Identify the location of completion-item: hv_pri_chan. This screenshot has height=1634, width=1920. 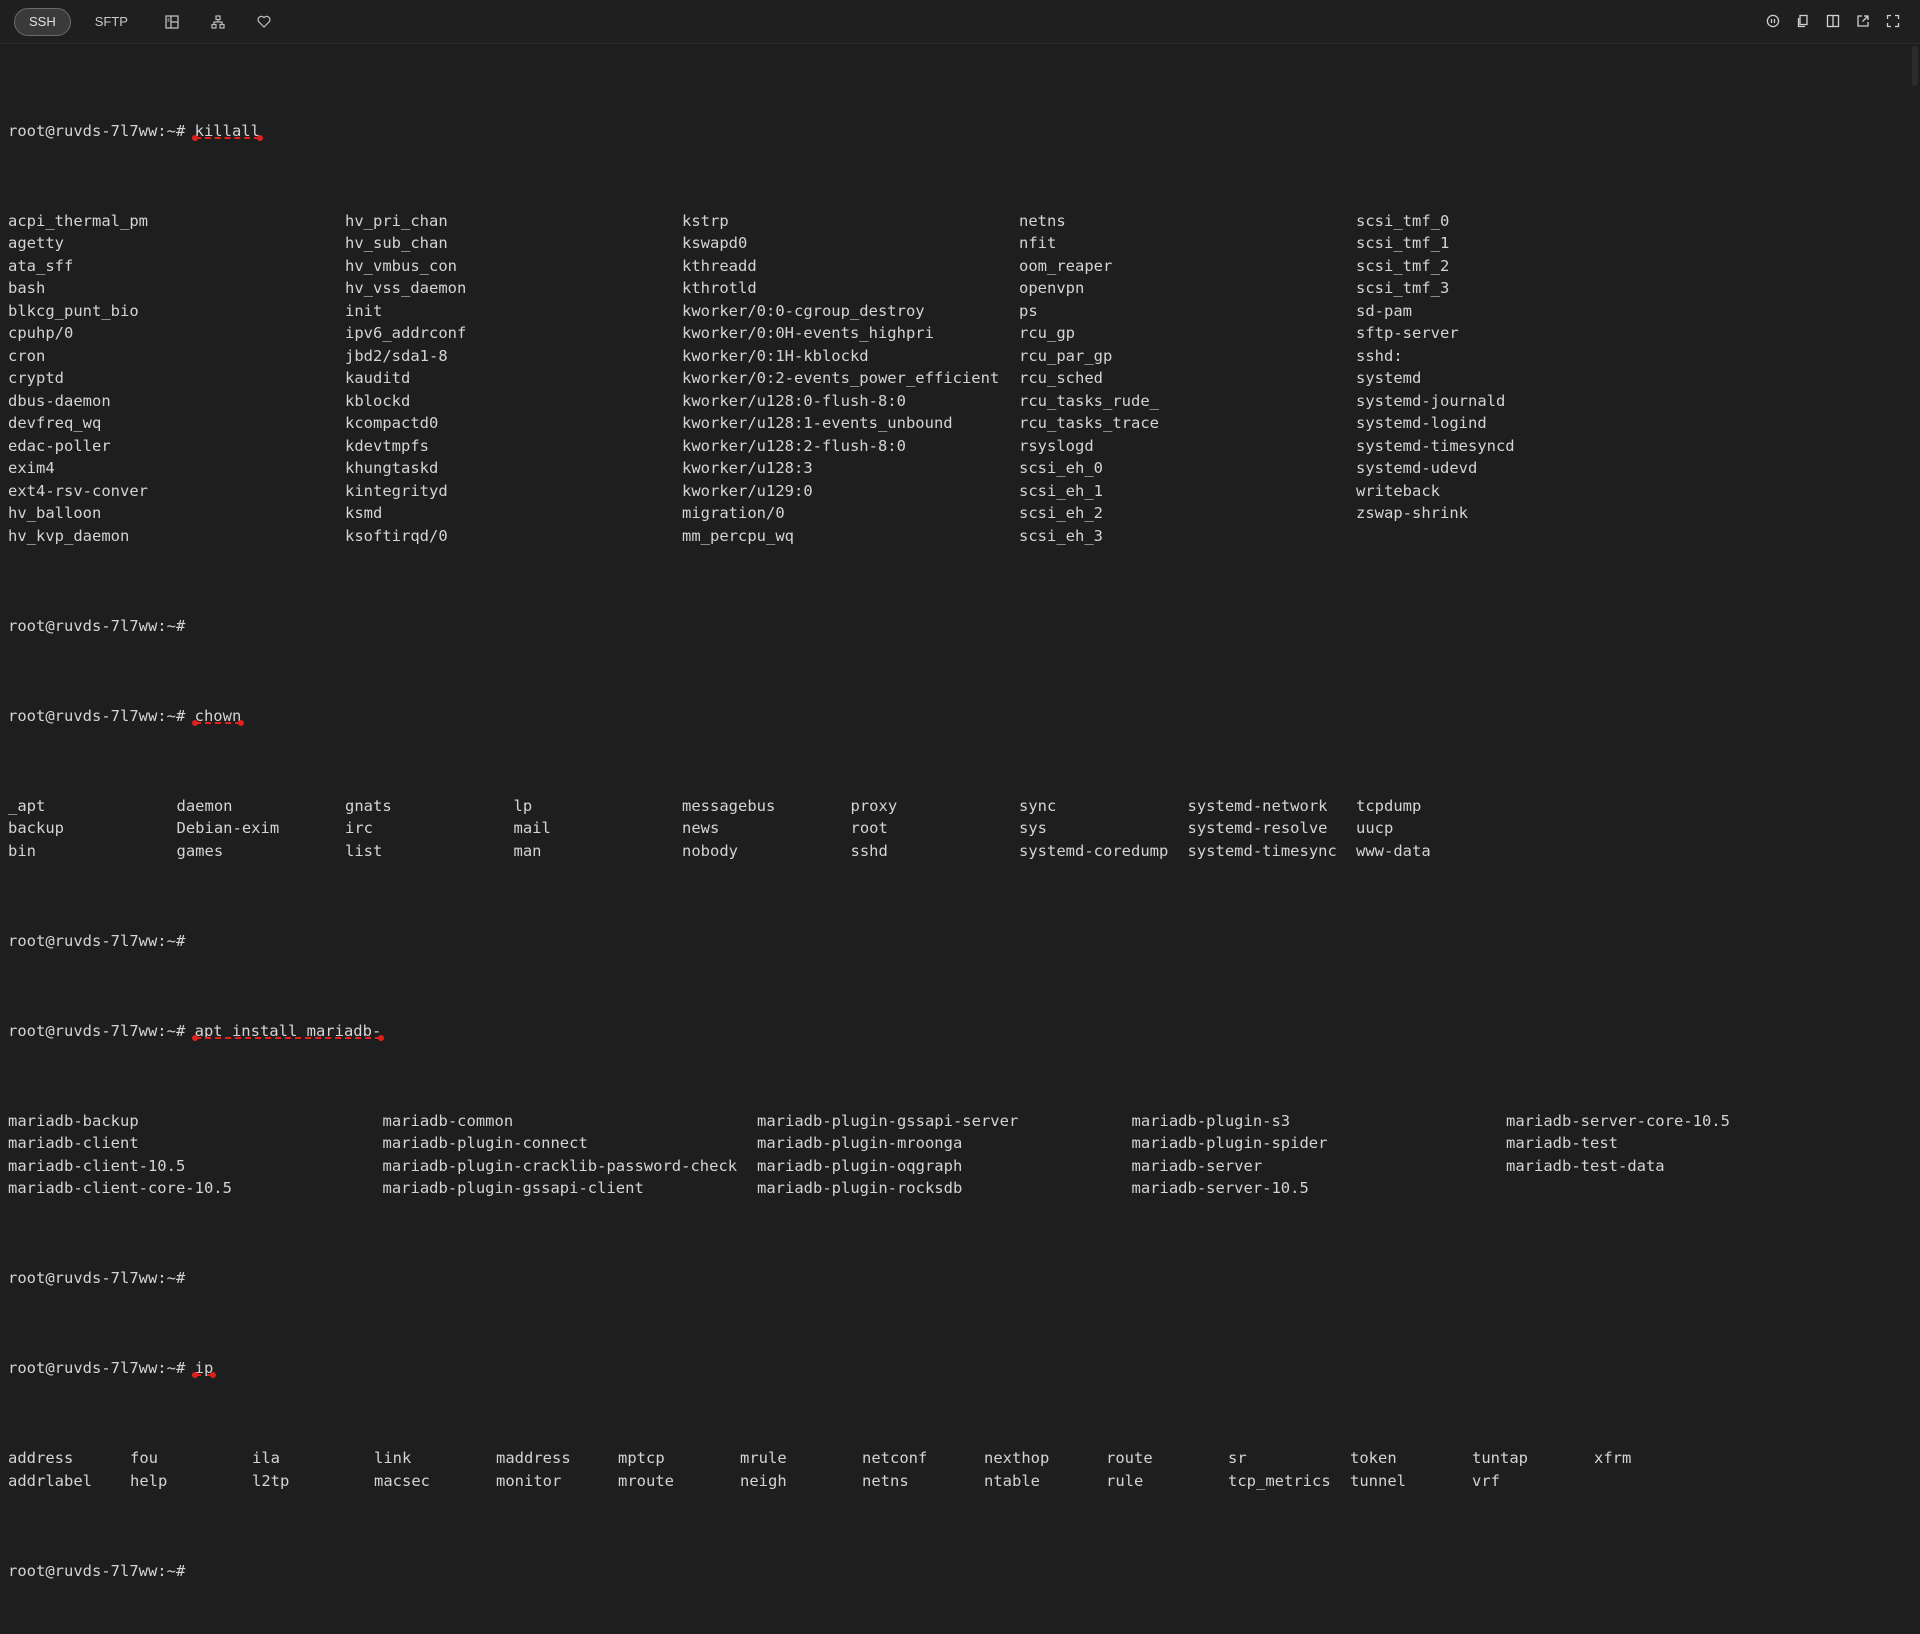
(396, 220).